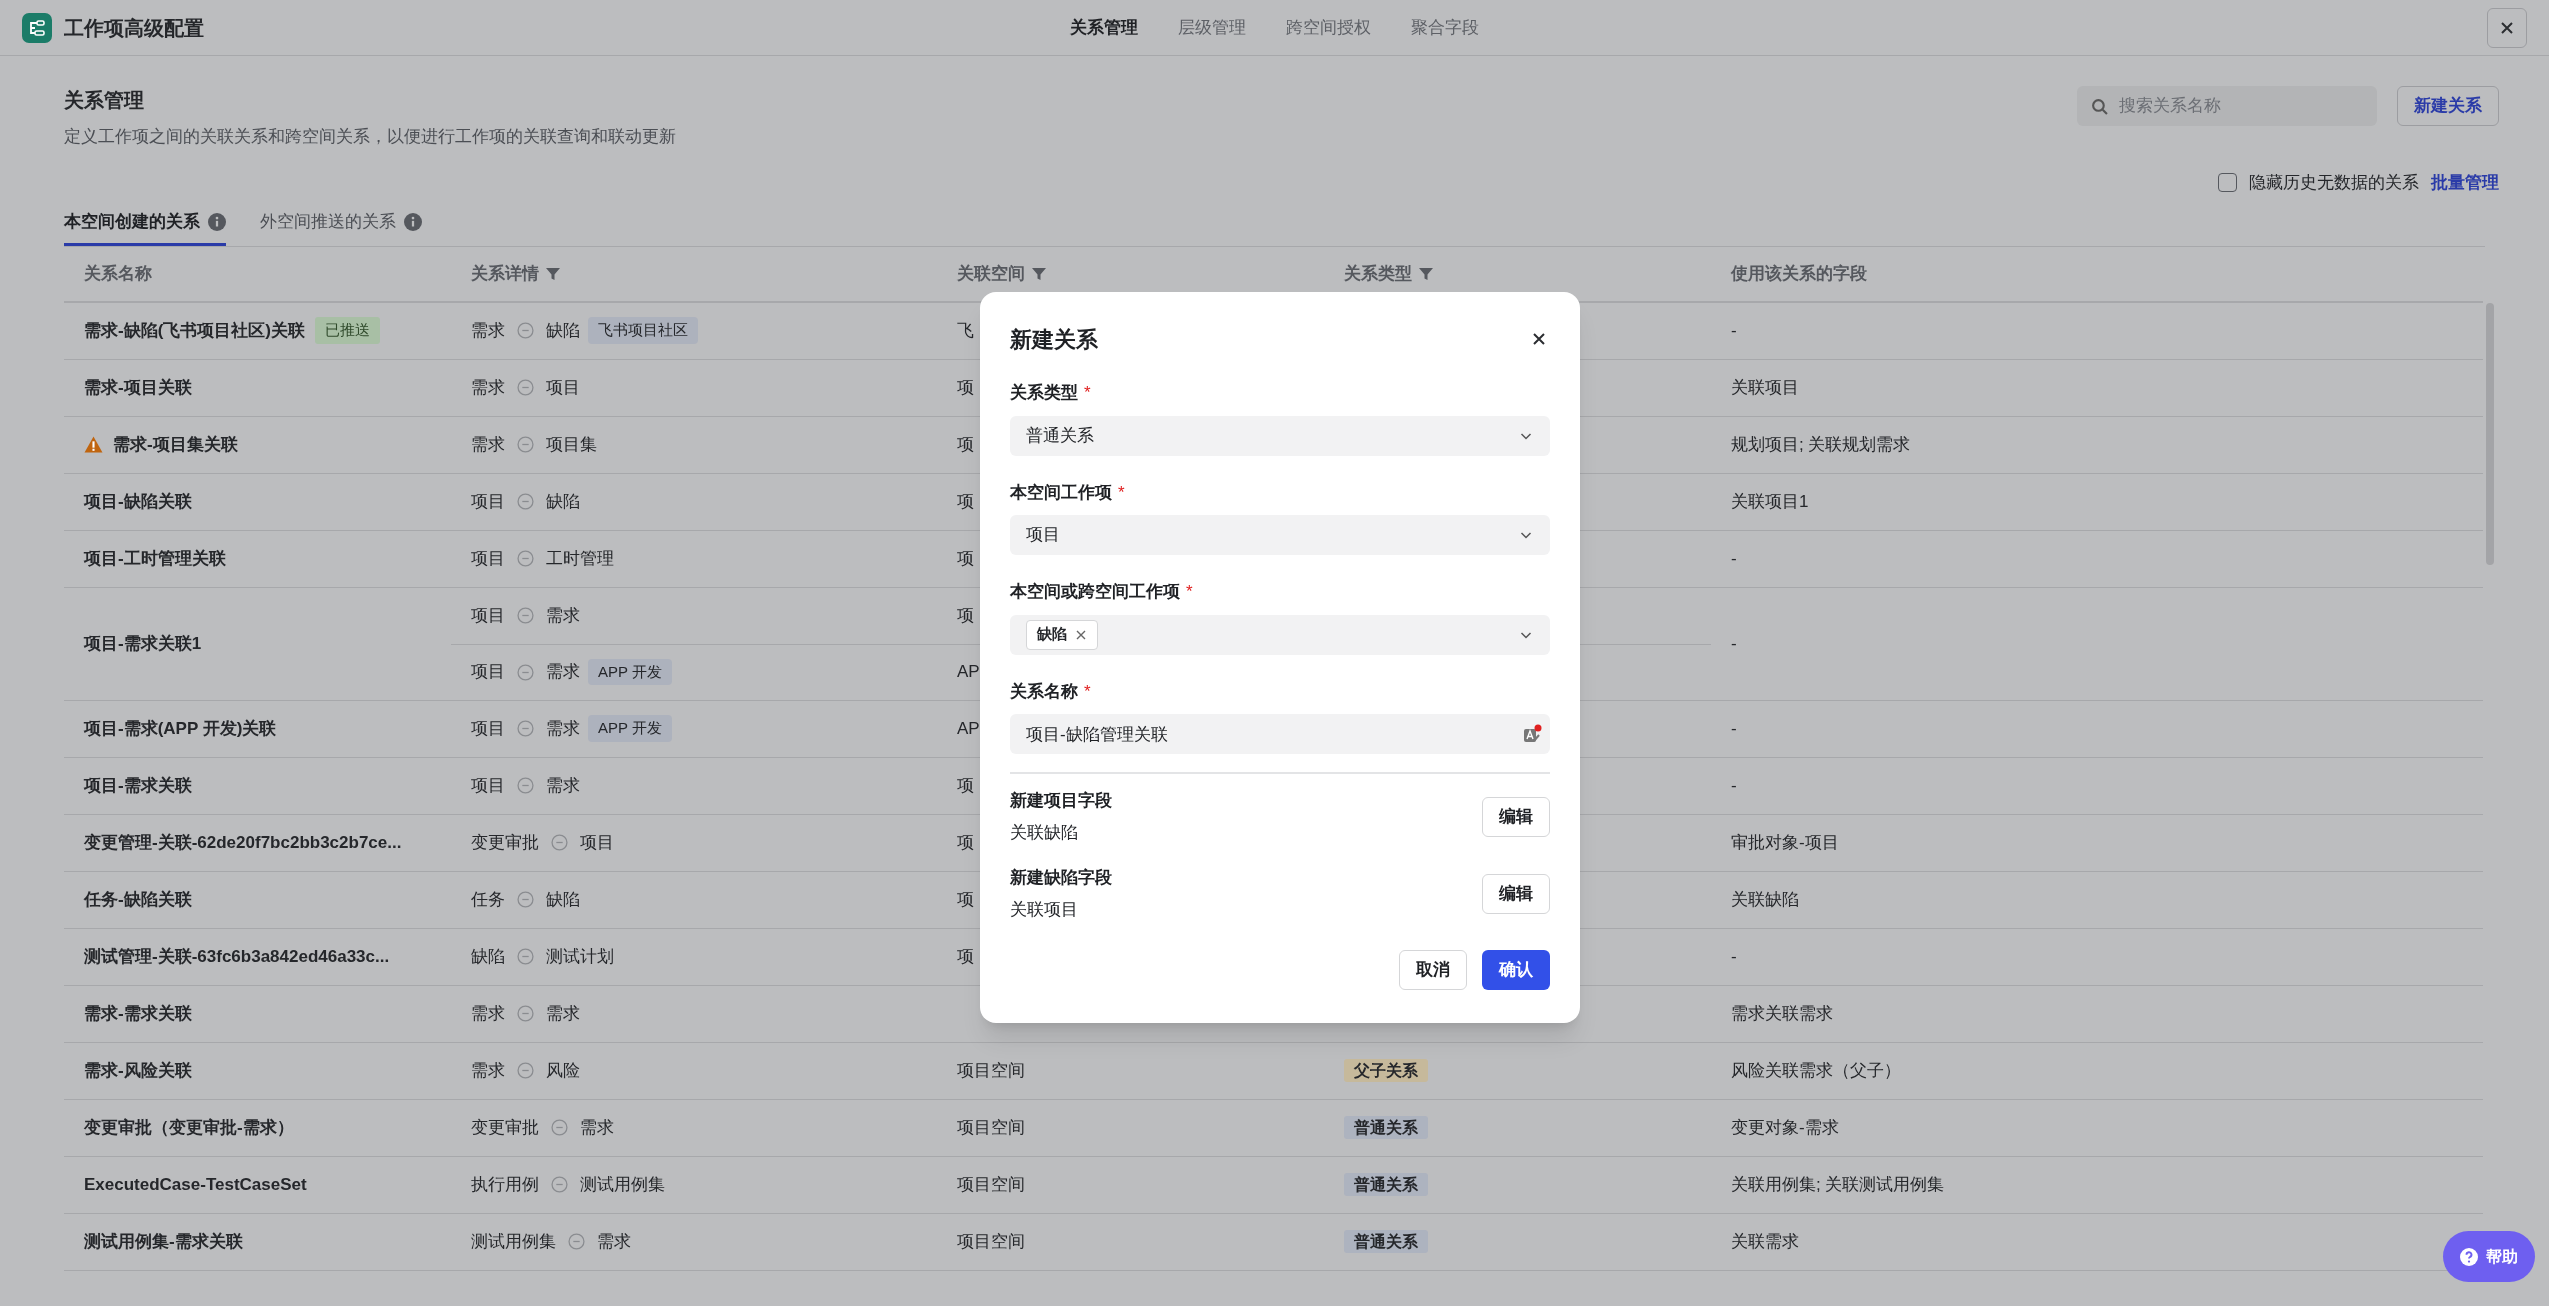 The width and height of the screenshot is (2549, 1306). Describe the element at coordinates (2227, 106) in the screenshot. I see `search-field: 搜索关系名称` at that location.